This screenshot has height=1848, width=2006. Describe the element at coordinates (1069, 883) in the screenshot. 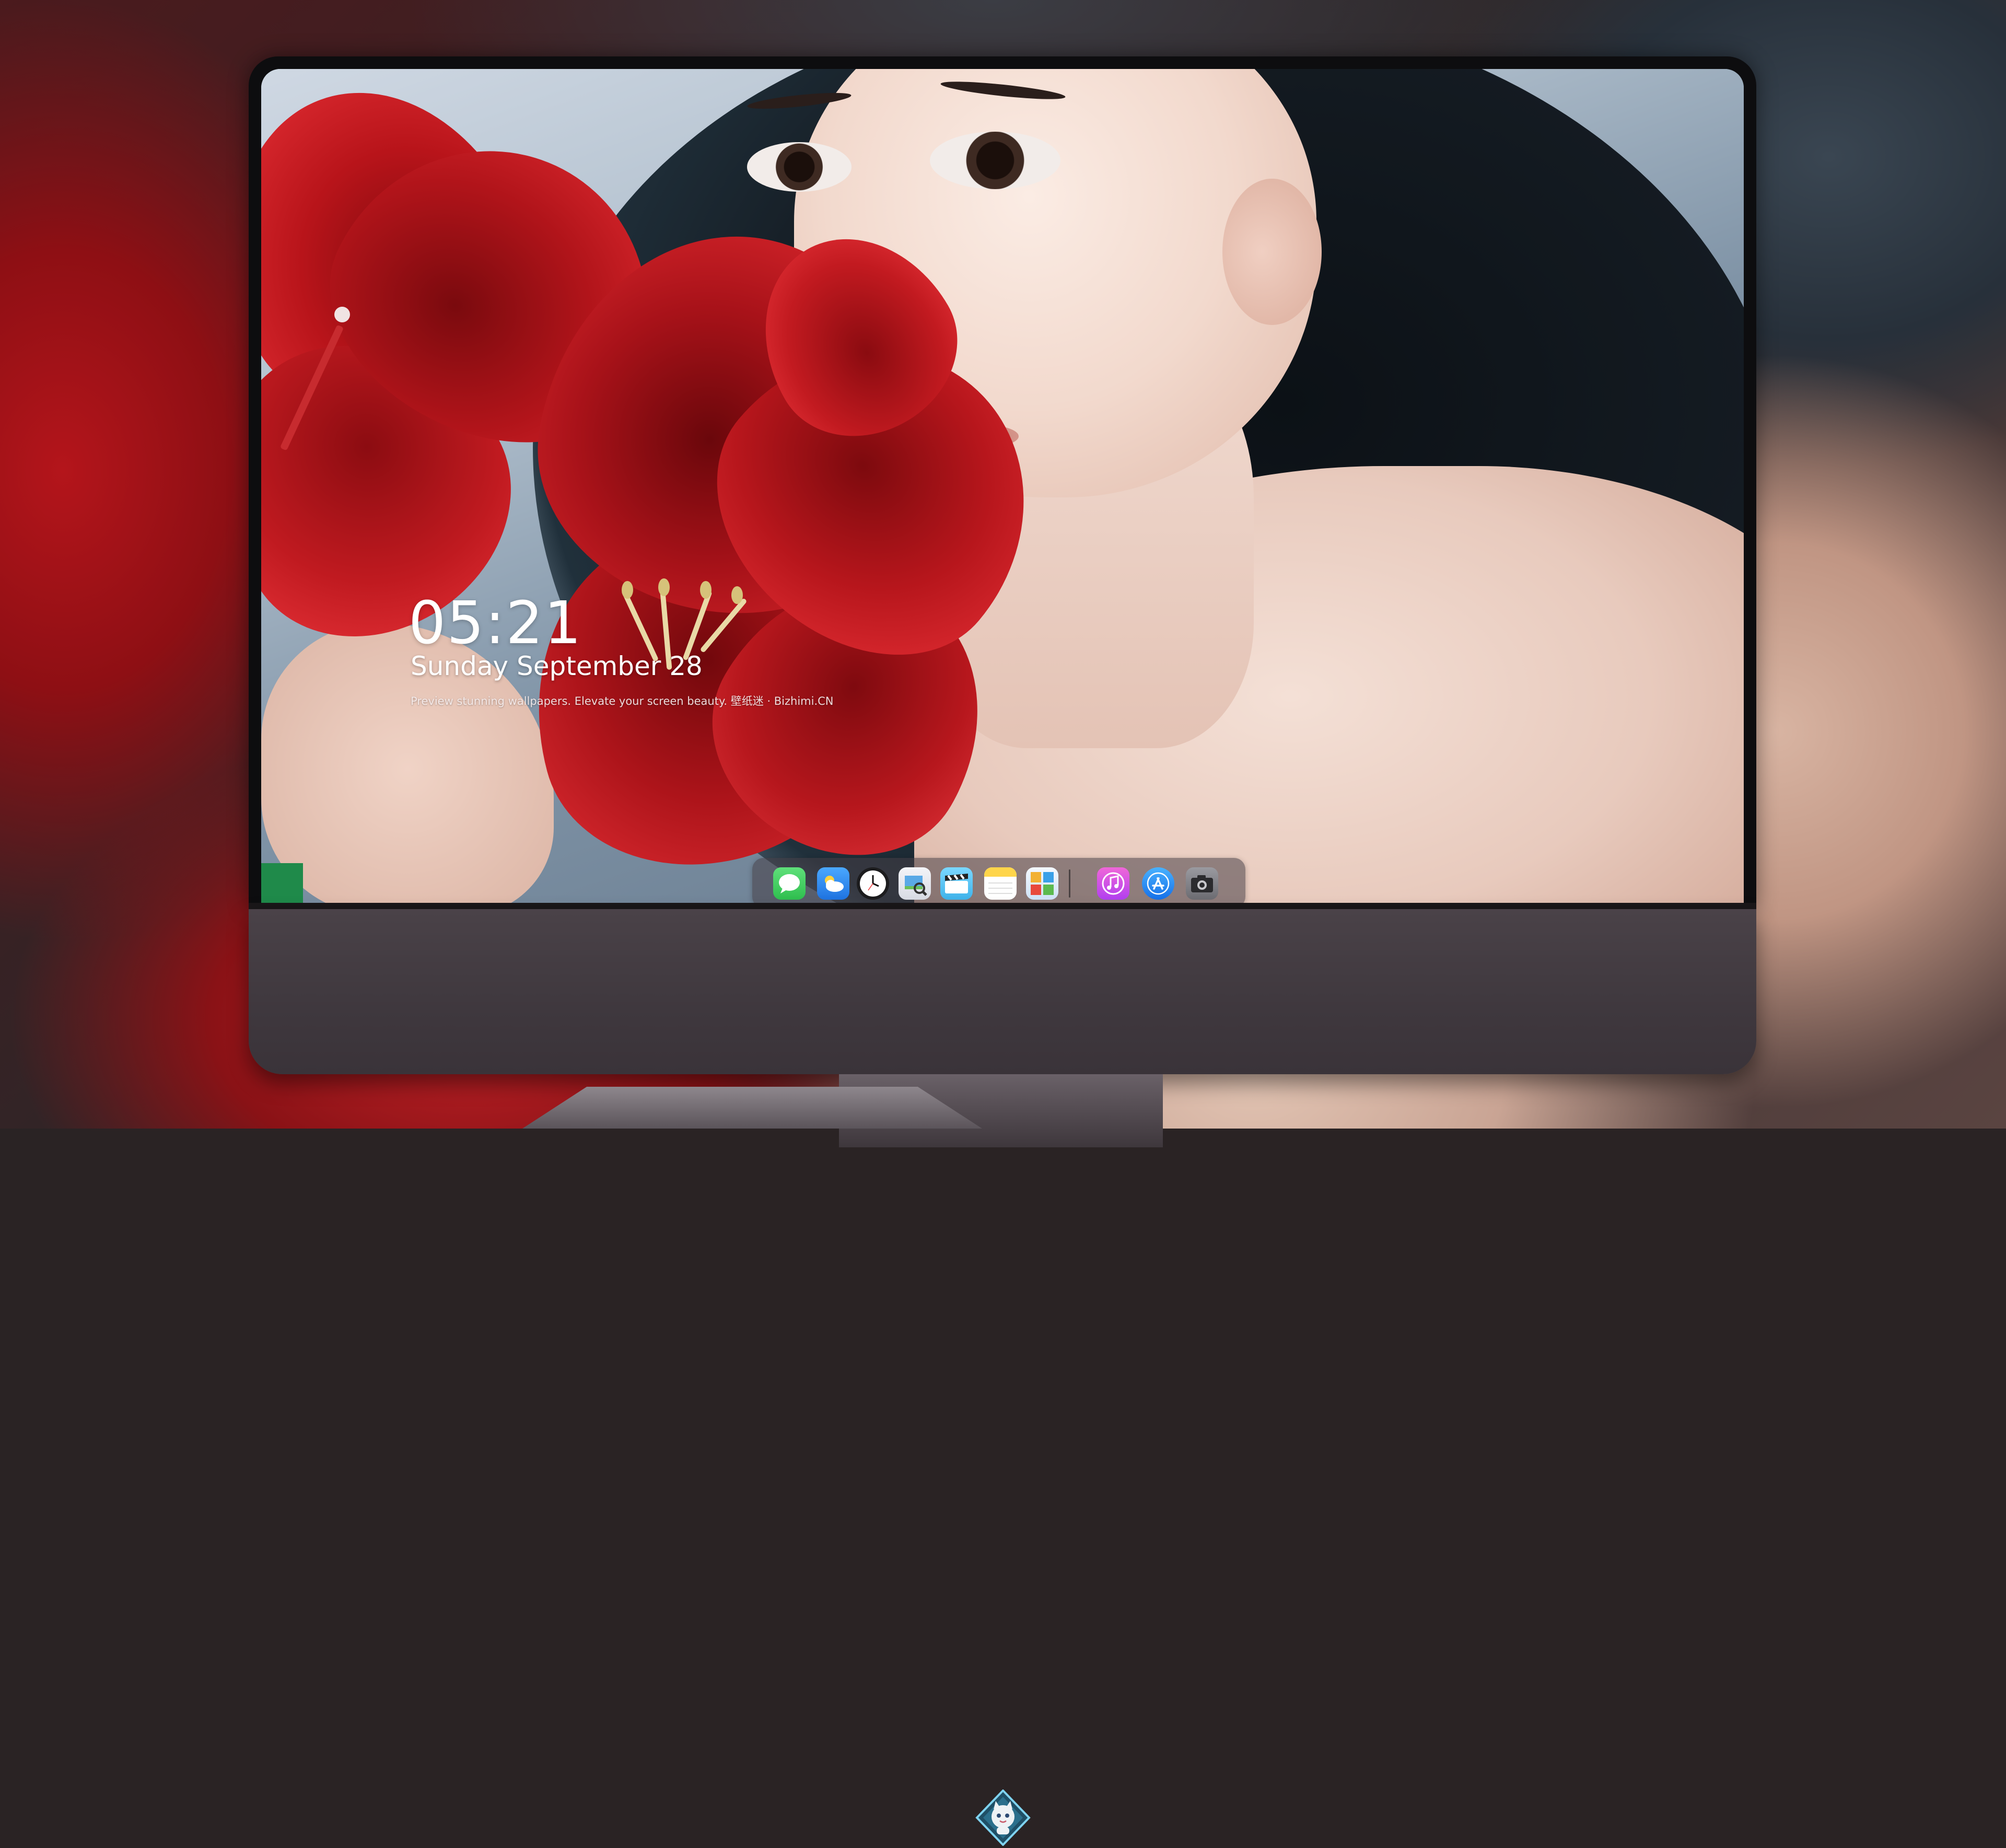

I see `dock-separator` at that location.